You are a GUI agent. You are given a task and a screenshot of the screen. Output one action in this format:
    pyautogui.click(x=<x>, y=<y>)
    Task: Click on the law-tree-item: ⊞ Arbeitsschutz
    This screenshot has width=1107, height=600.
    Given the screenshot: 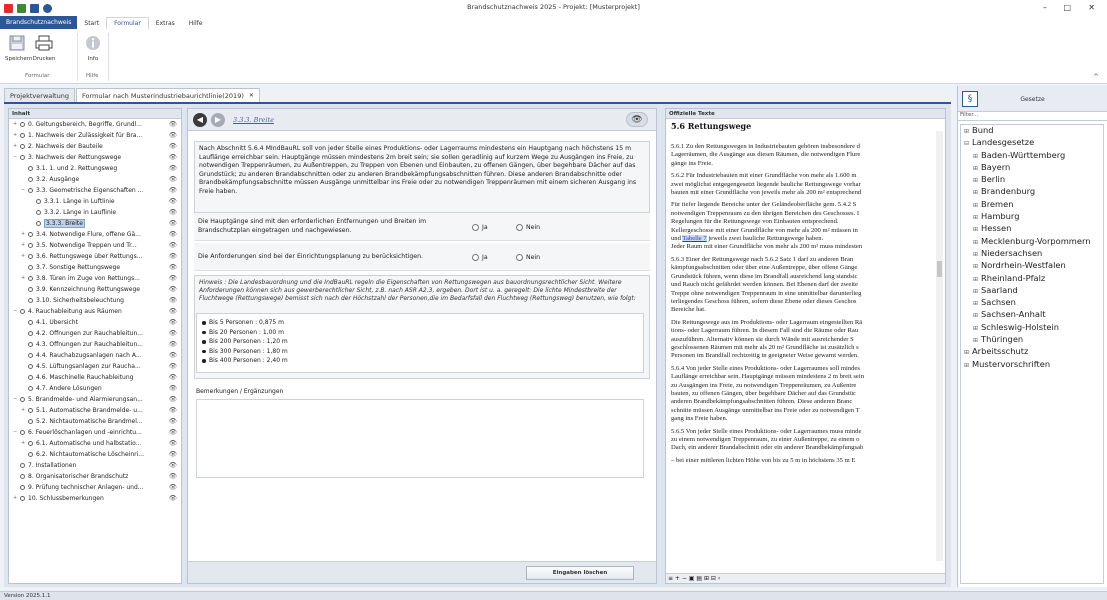 What is the action you would take?
    pyautogui.click(x=1032, y=352)
    